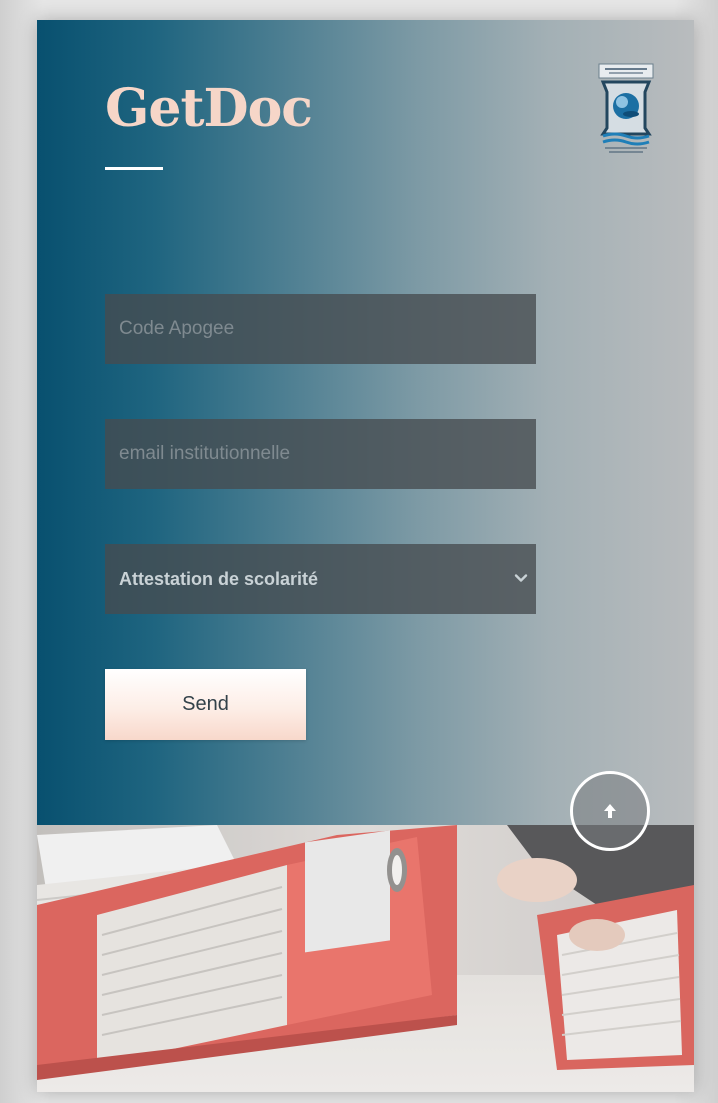  I want to click on scroll-to-top-button, so click(610, 811).